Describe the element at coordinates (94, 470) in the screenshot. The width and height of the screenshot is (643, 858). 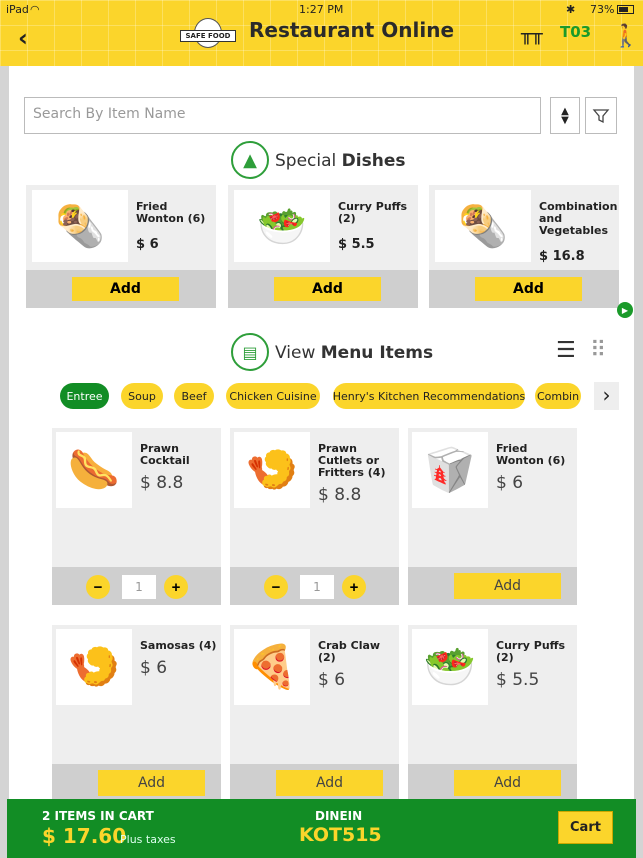
I see `item-image: 🌭` at that location.